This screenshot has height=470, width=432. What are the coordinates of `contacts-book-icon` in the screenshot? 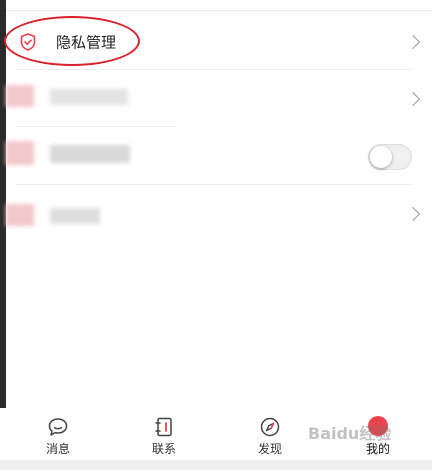 It's located at (163, 427).